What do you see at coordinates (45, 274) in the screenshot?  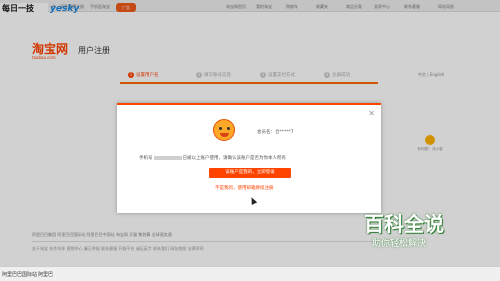 I see `bottom-bar-item: 阿里巴` at bounding box center [45, 274].